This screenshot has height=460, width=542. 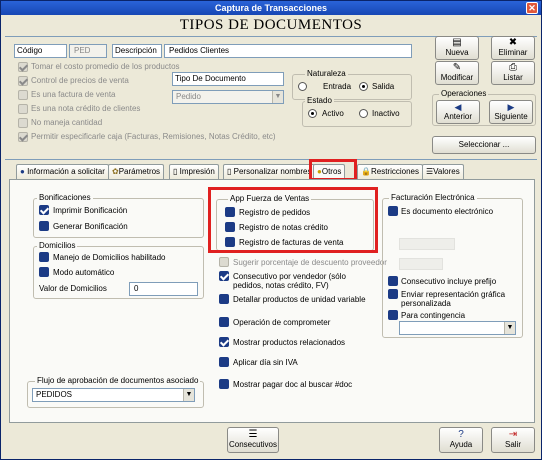 I want to click on checkbox-mostrar-relacionados, so click(x=224, y=342).